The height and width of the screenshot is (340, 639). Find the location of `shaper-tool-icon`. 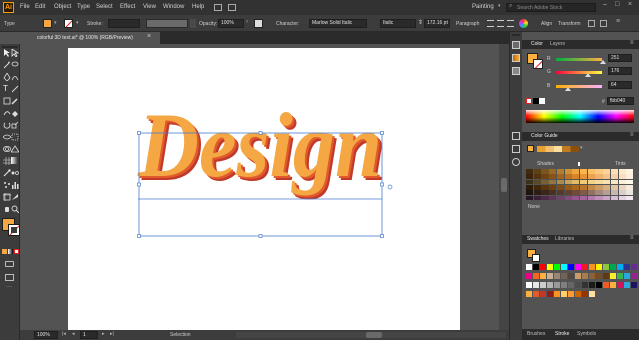

shaper-tool-icon is located at coordinates (7, 113).